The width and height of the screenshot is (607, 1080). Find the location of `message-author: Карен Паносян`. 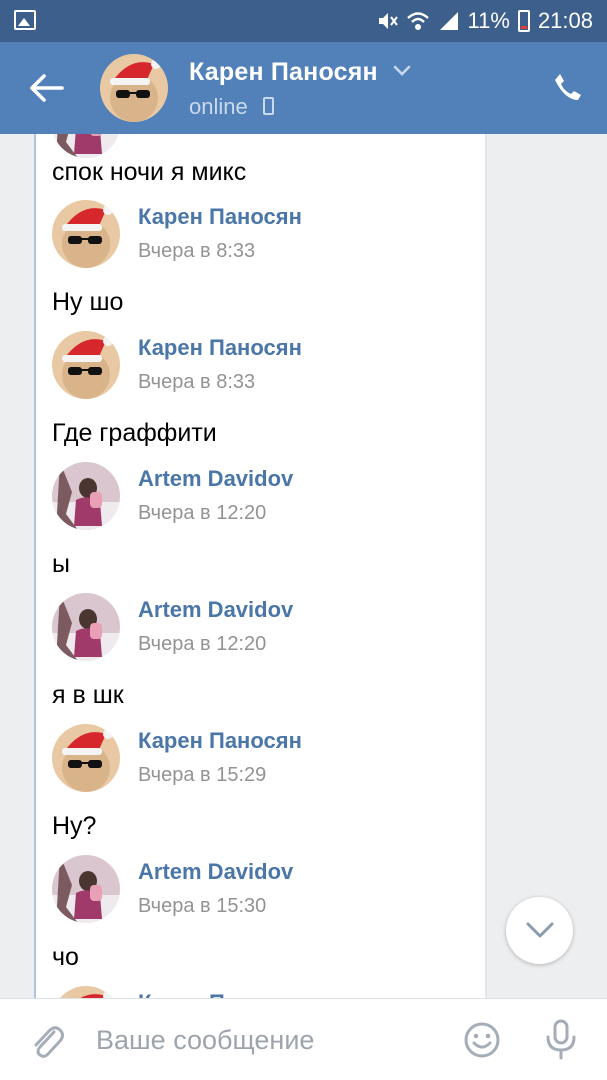

message-author: Карен Паносян is located at coordinates (246, 992).